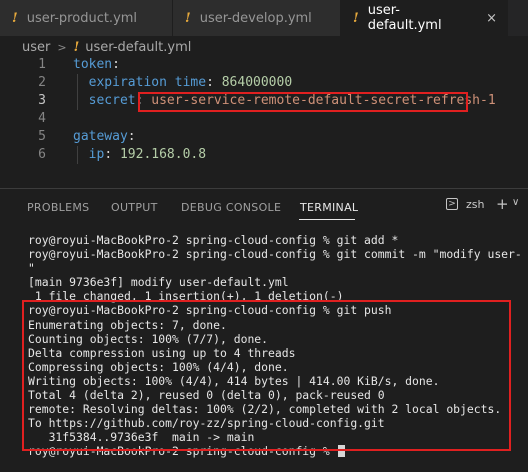 This screenshot has height=472, width=528. Describe the element at coordinates (163, 154) in the screenshot. I see `yaml-value: 192.168.0.8` at that location.